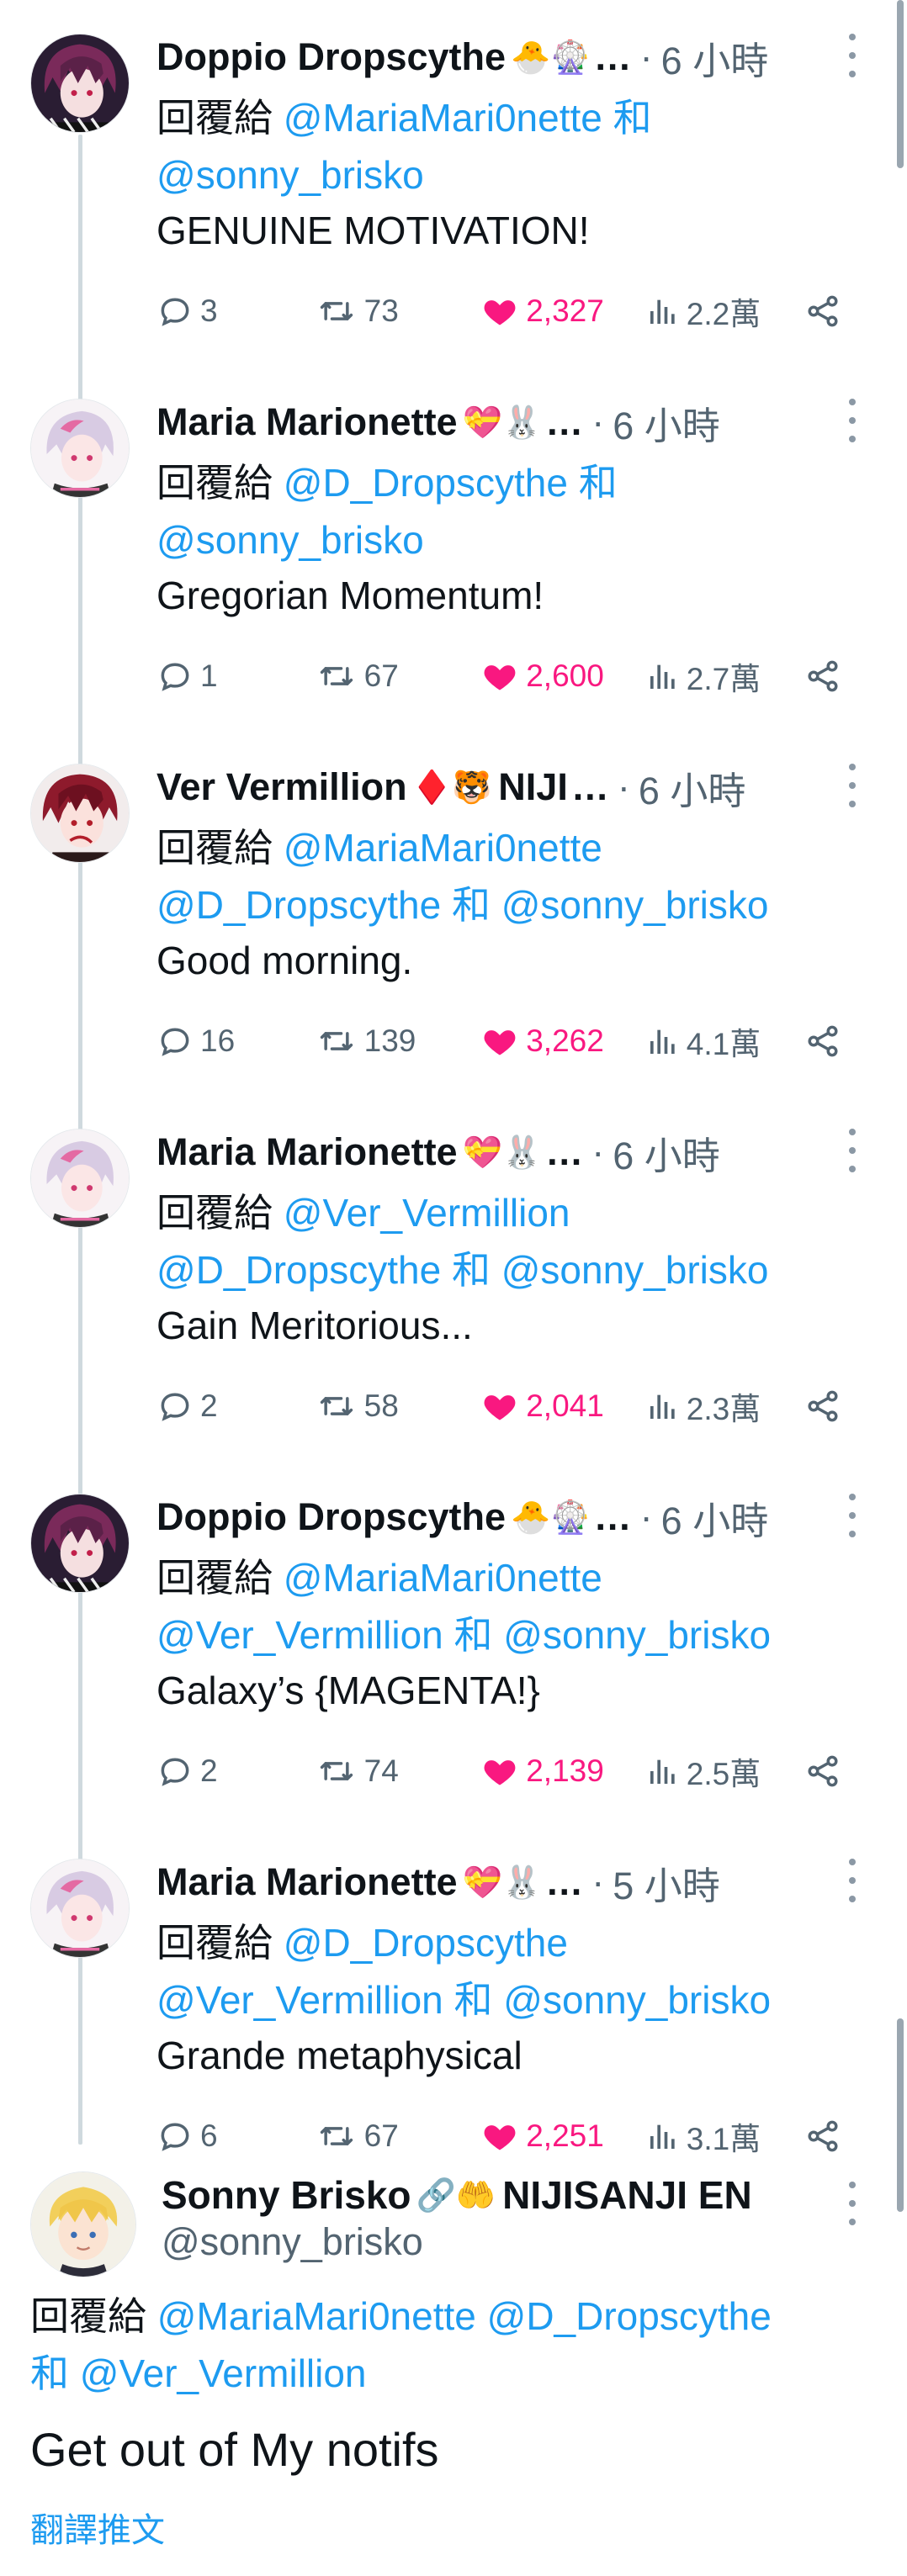  I want to click on reply-button: 3, so click(236, 311).